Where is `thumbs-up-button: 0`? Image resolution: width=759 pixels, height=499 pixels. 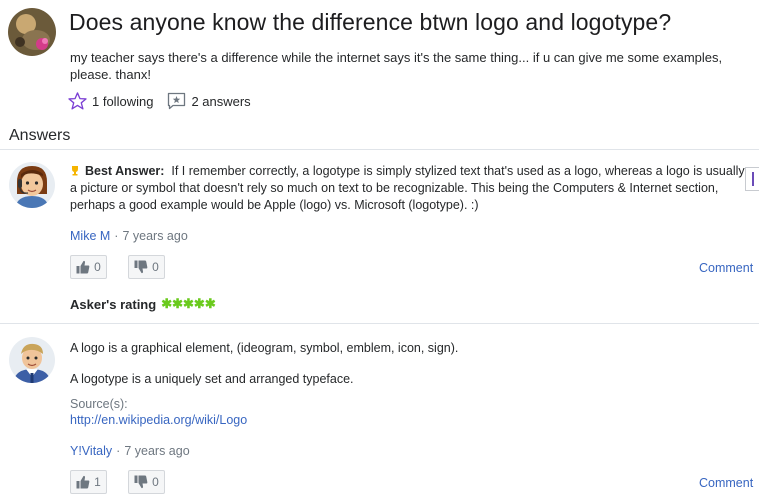
thumbs-up-button: 0 is located at coordinates (88, 267).